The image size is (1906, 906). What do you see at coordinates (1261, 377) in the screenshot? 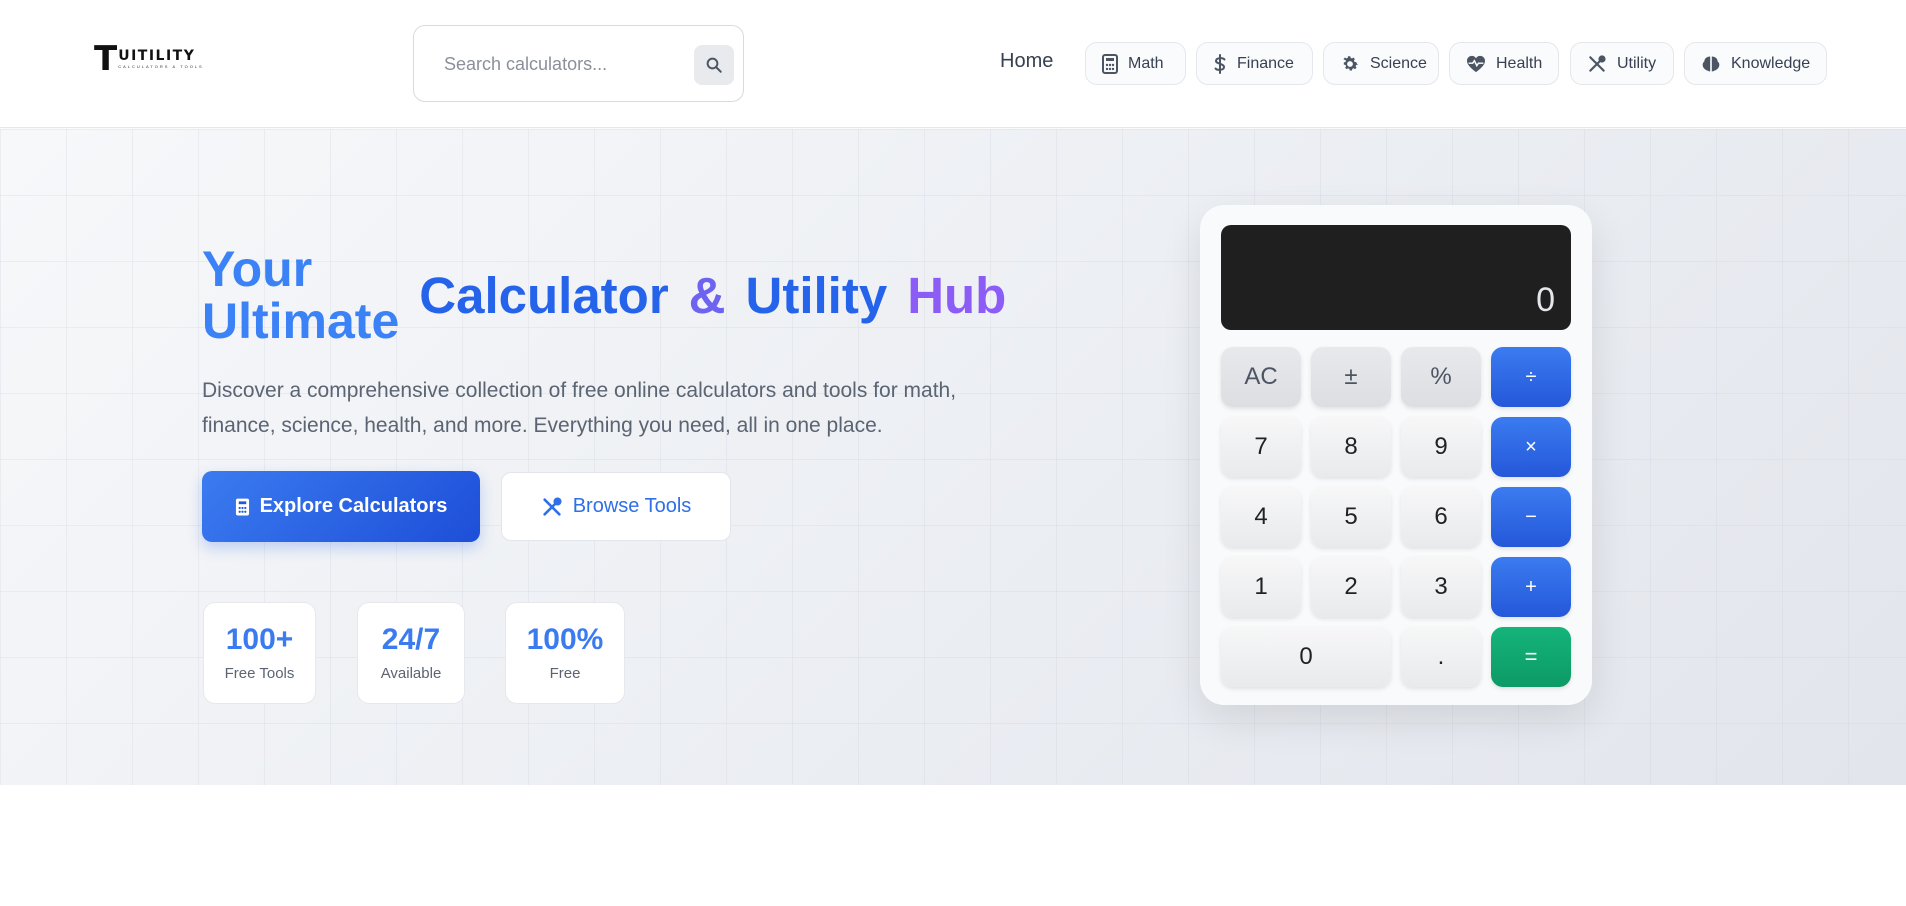
I see `key-clear: AC` at bounding box center [1261, 377].